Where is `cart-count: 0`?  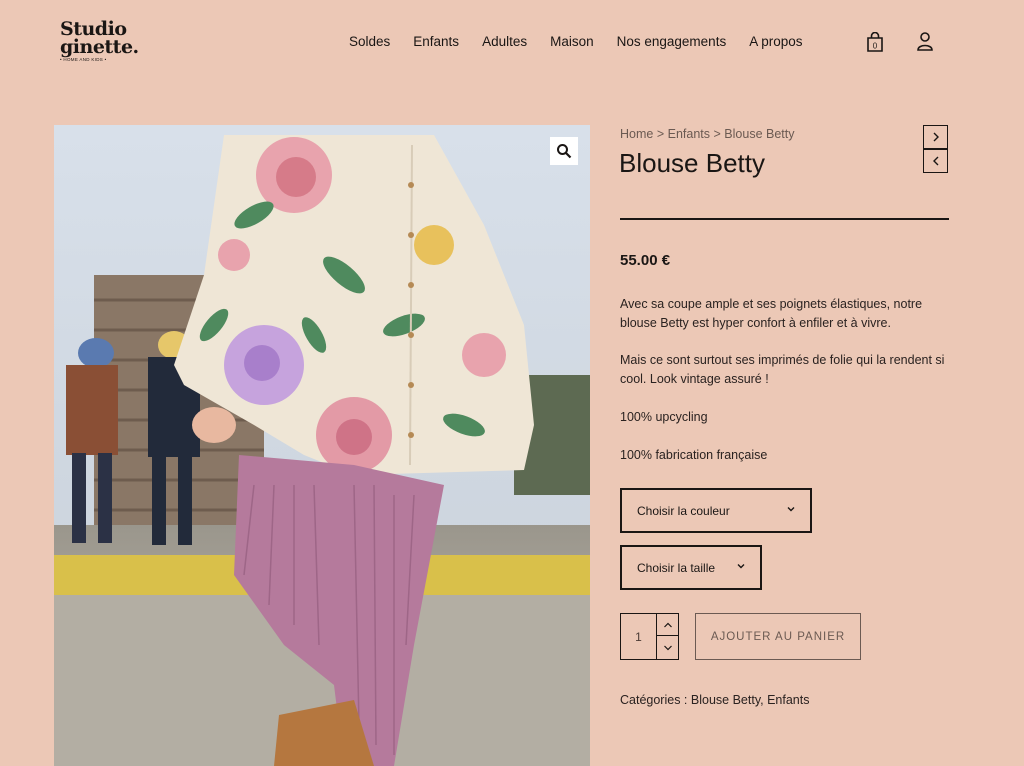
cart-count: 0 is located at coordinates (875, 46).